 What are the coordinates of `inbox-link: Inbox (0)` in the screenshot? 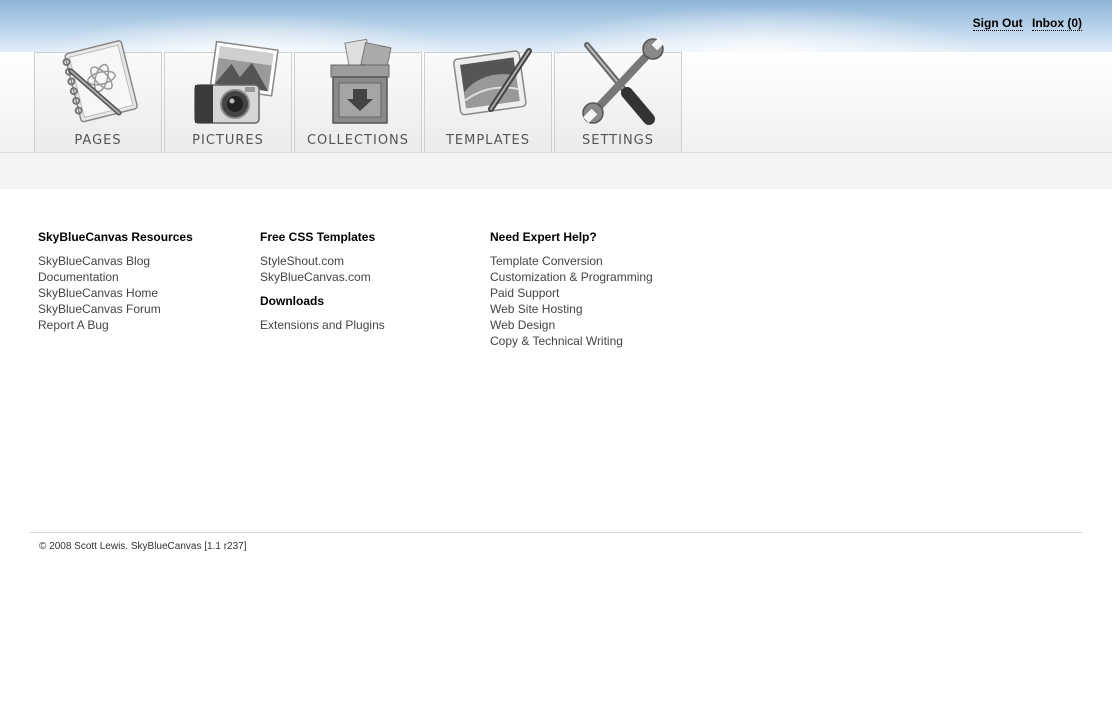 It's located at (1057, 23).